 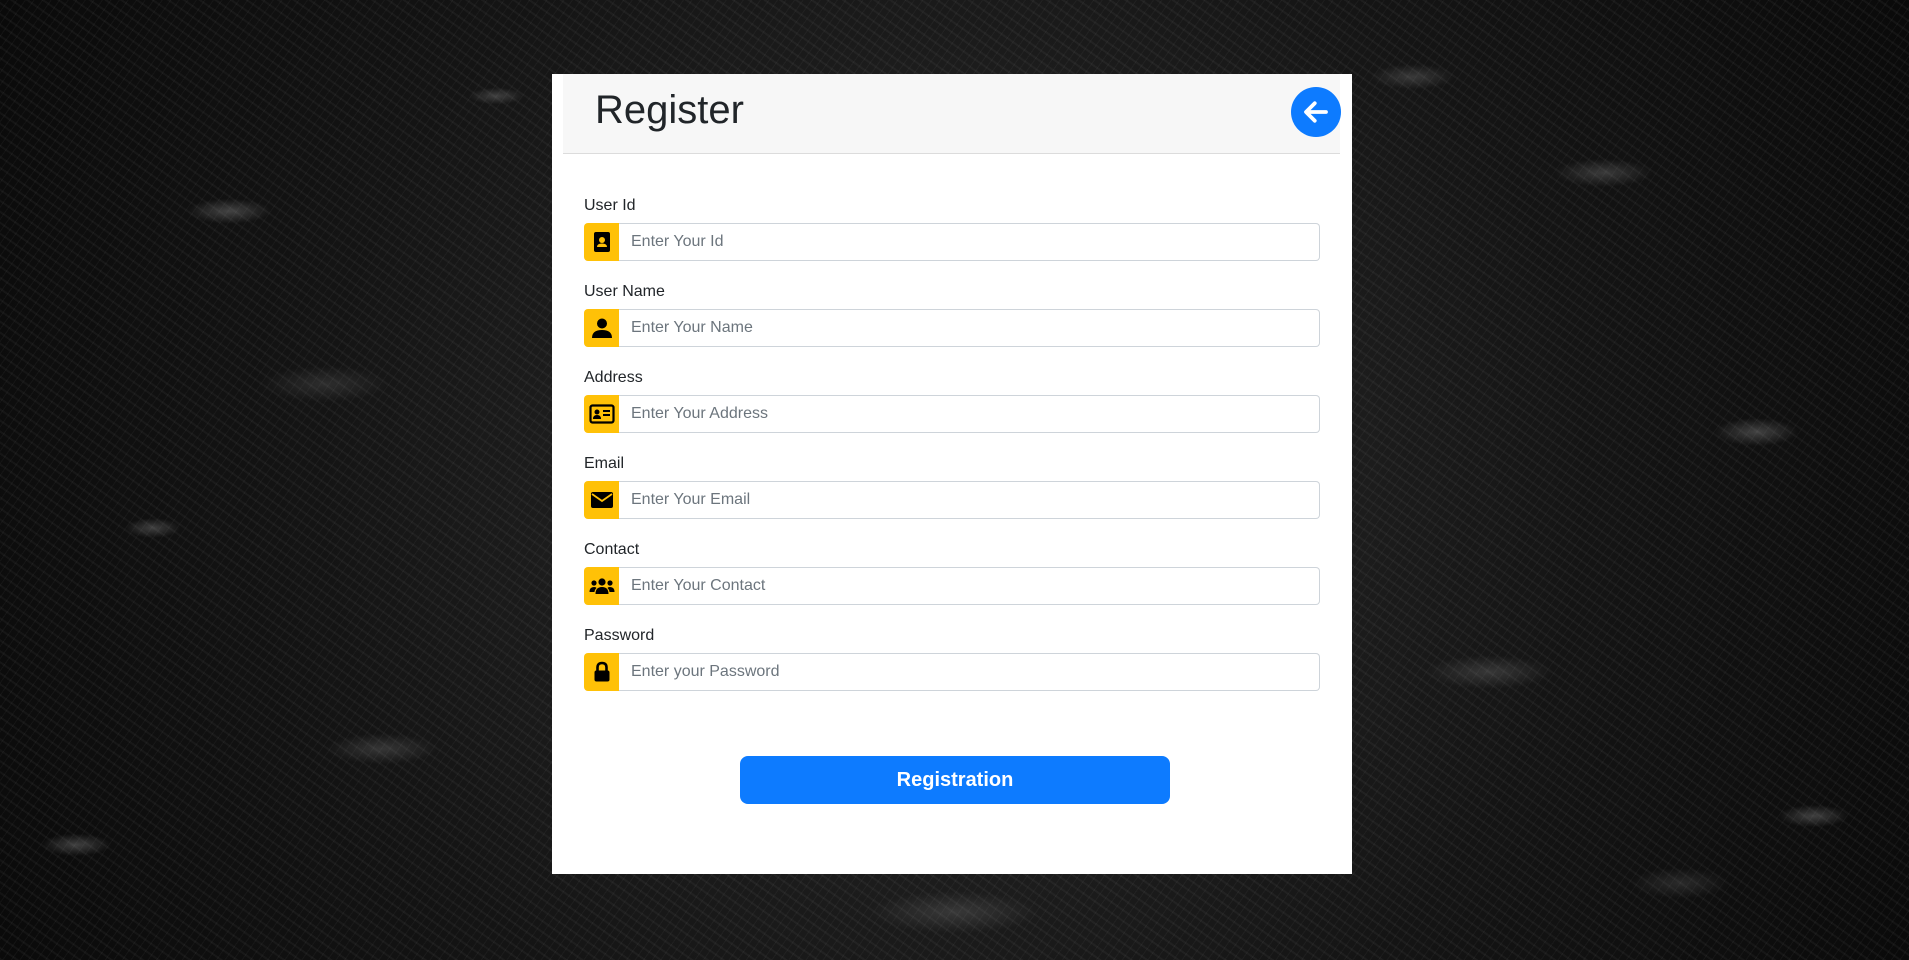 What do you see at coordinates (624, 291) in the screenshot?
I see `user-name-label: User Name` at bounding box center [624, 291].